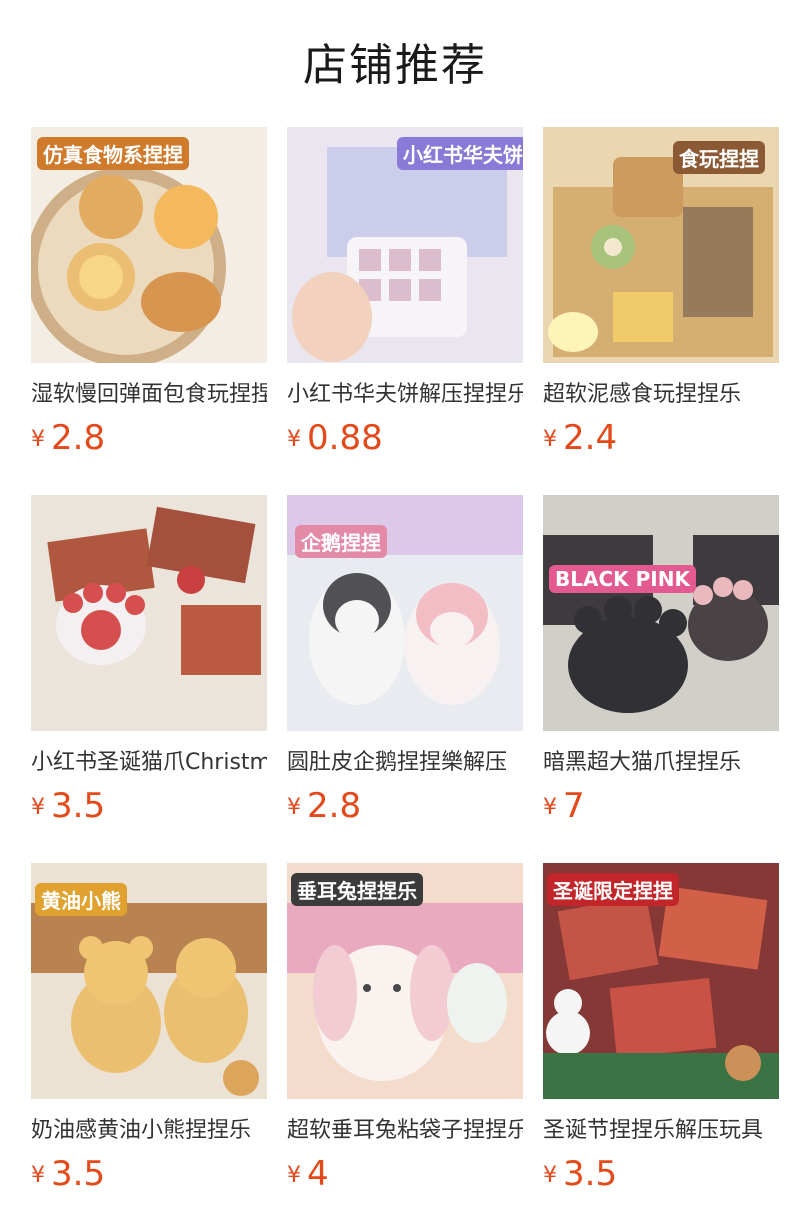 The height and width of the screenshot is (1232, 790). What do you see at coordinates (81, 899) in the screenshot?
I see `product-badge: 黄油小熊` at bounding box center [81, 899].